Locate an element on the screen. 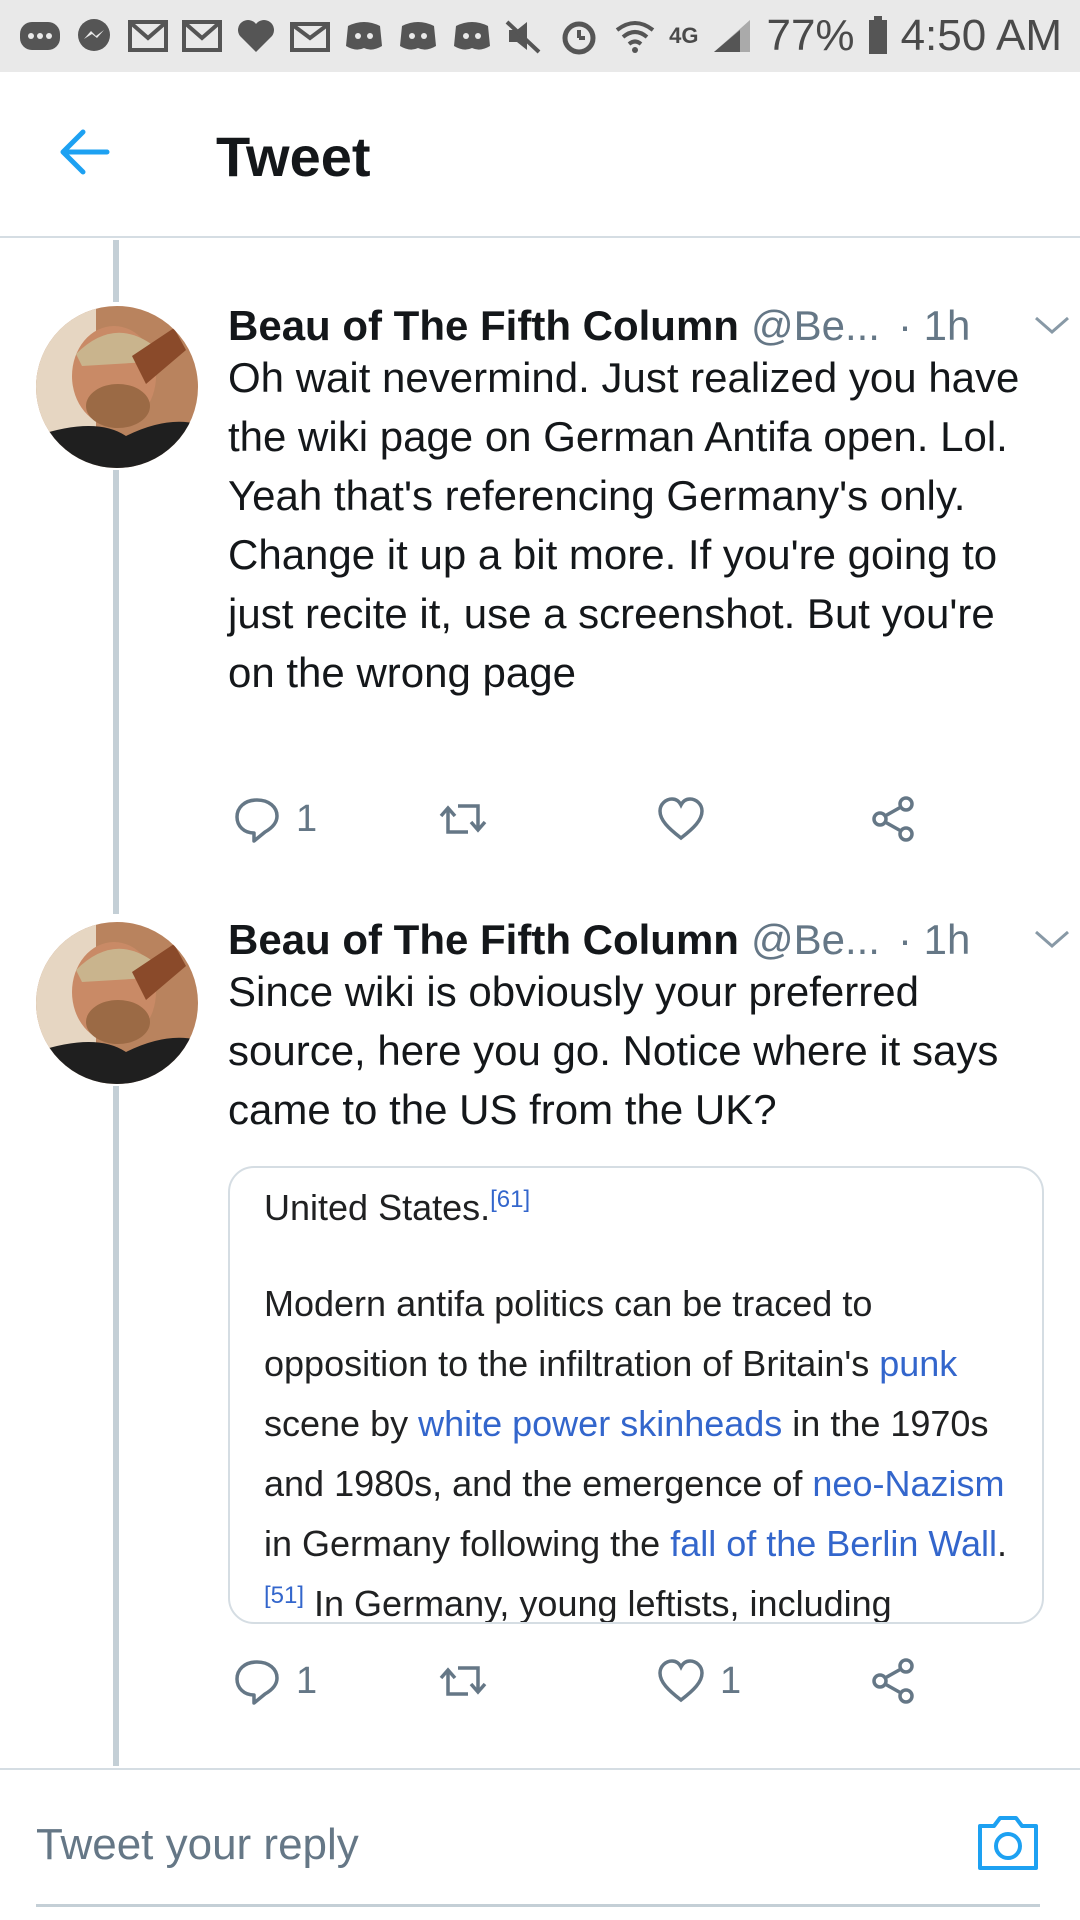 The width and height of the screenshot is (1080, 1920). tweet-actions: 1 1 is located at coordinates (588, 1686).